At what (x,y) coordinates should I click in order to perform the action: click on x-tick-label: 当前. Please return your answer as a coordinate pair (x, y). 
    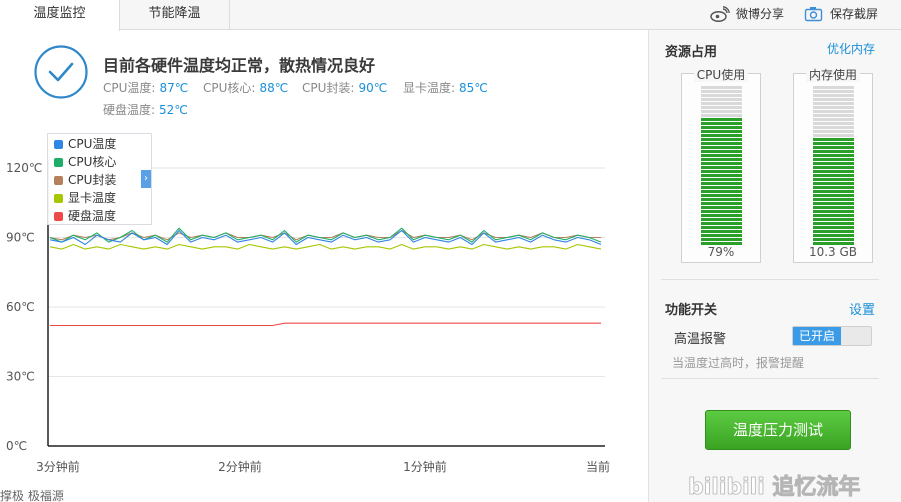
    Looking at the image, I should click on (598, 466).